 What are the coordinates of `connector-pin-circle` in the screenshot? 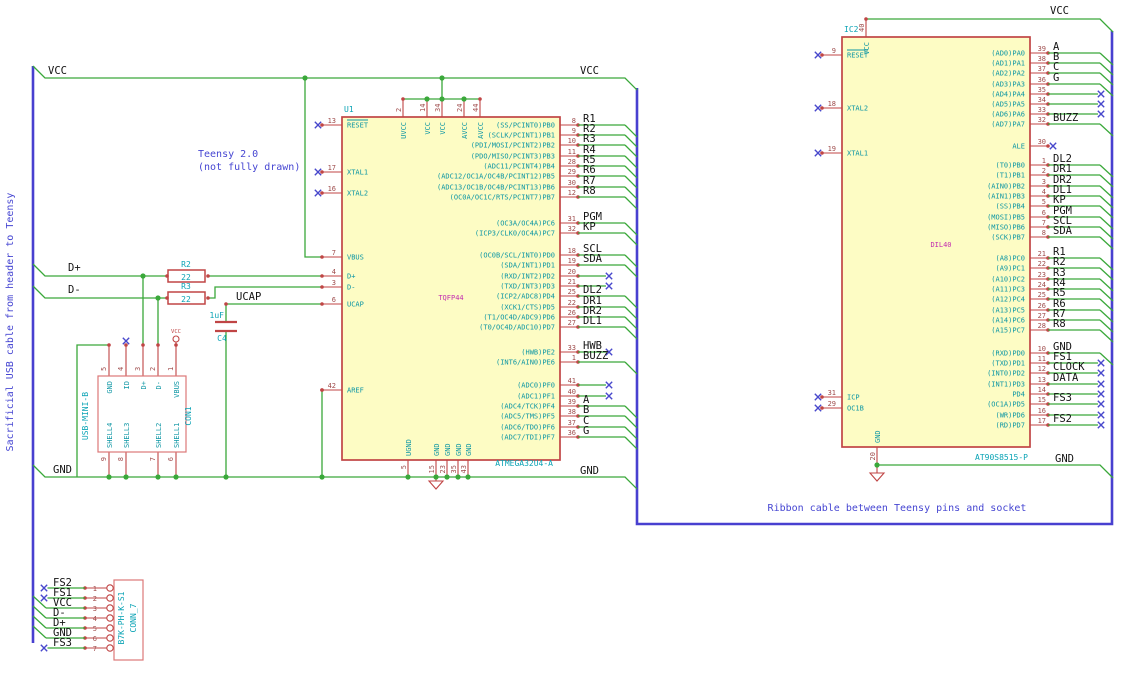 It's located at (110, 608).